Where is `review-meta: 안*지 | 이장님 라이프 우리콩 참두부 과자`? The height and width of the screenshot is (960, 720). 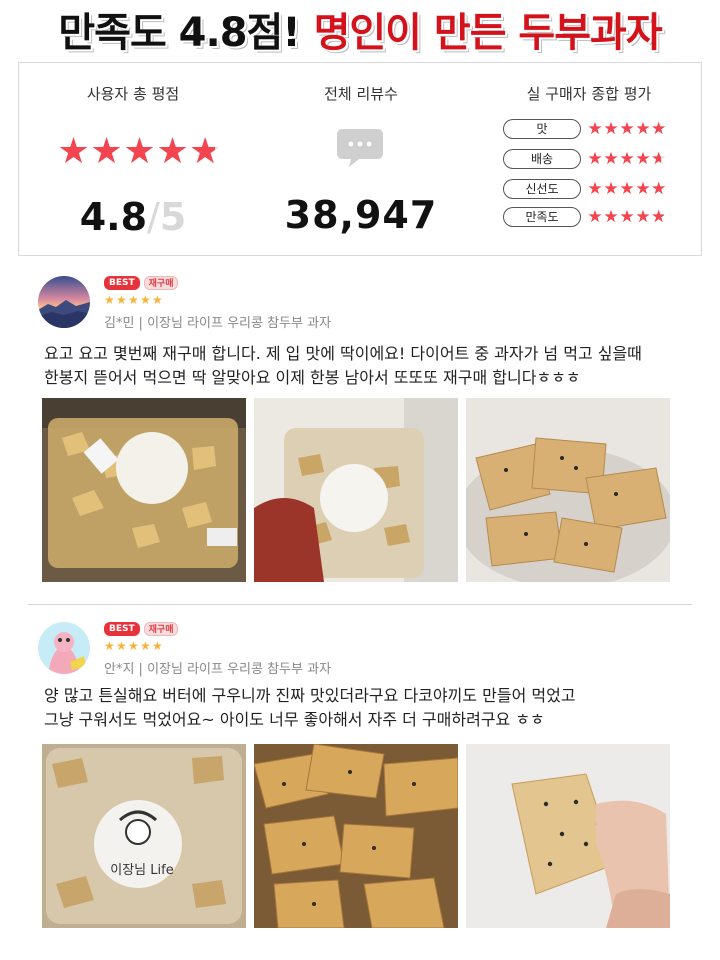
review-meta: 안*지 | 이장님 라이프 우리콩 참두부 과자 is located at coordinates (218, 669).